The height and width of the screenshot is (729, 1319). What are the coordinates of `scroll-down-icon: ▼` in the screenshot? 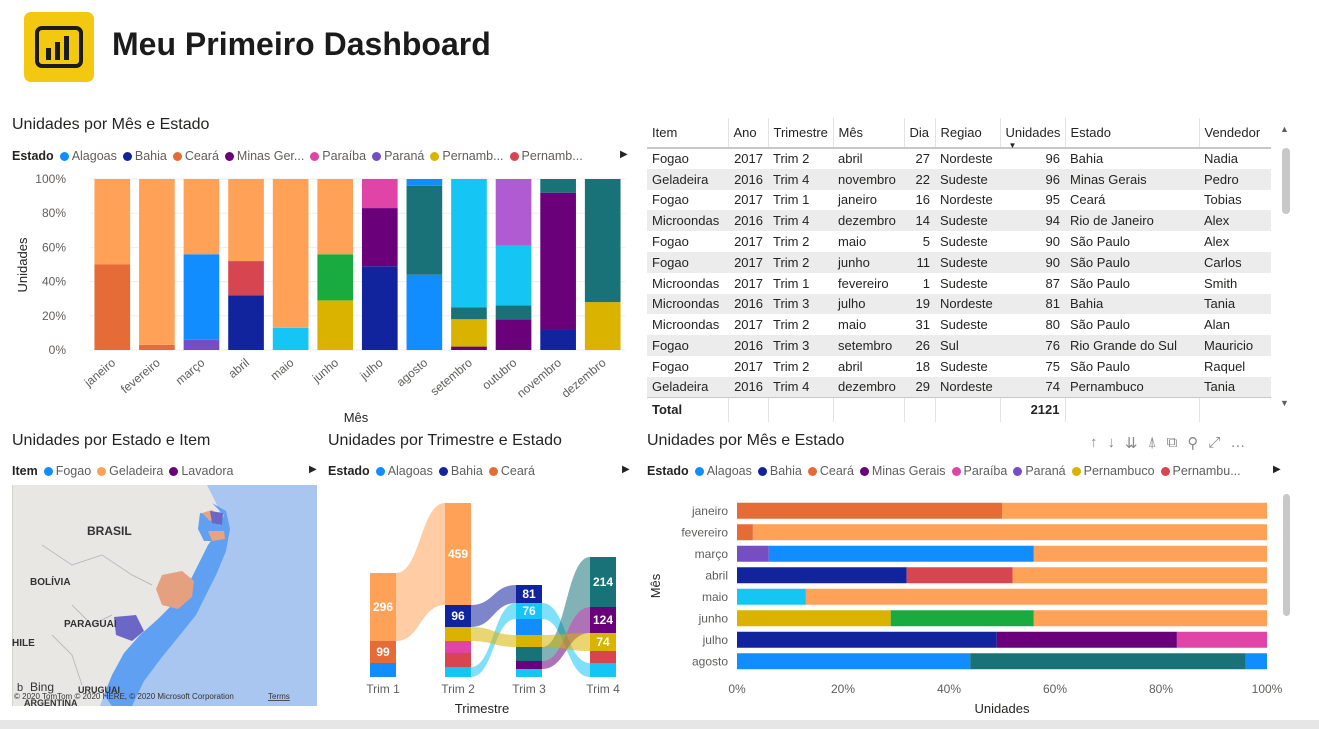 It's located at (1284, 403).